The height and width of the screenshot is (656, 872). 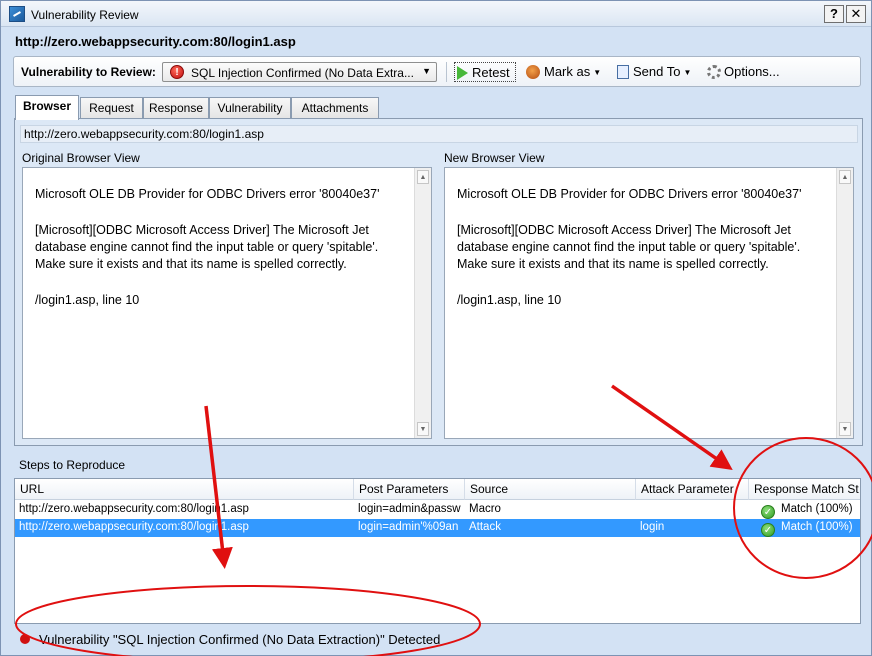 What do you see at coordinates (176, 108) in the screenshot?
I see `tab-response: Response` at bounding box center [176, 108].